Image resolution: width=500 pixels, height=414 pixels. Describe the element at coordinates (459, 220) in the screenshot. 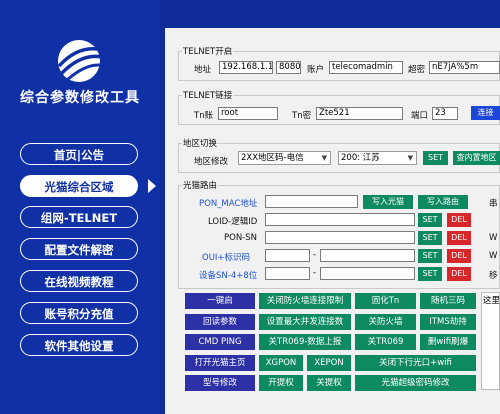

I see `loid-del-button: DEL` at that location.